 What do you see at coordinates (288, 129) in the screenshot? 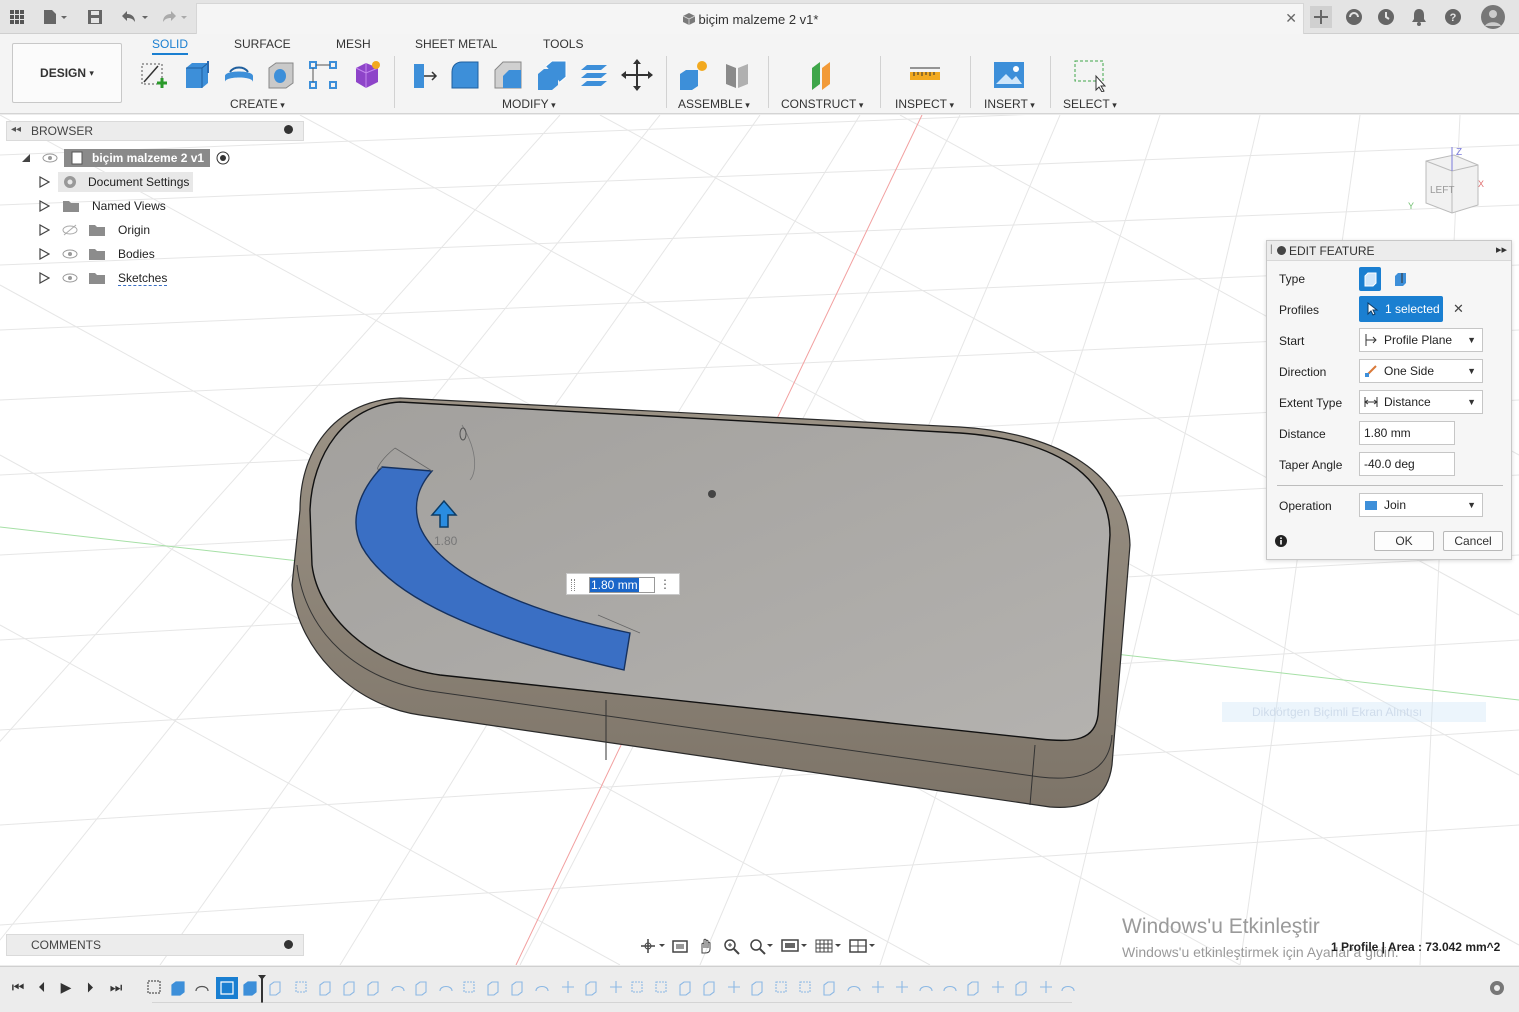
I see `browser-pin-icon` at bounding box center [288, 129].